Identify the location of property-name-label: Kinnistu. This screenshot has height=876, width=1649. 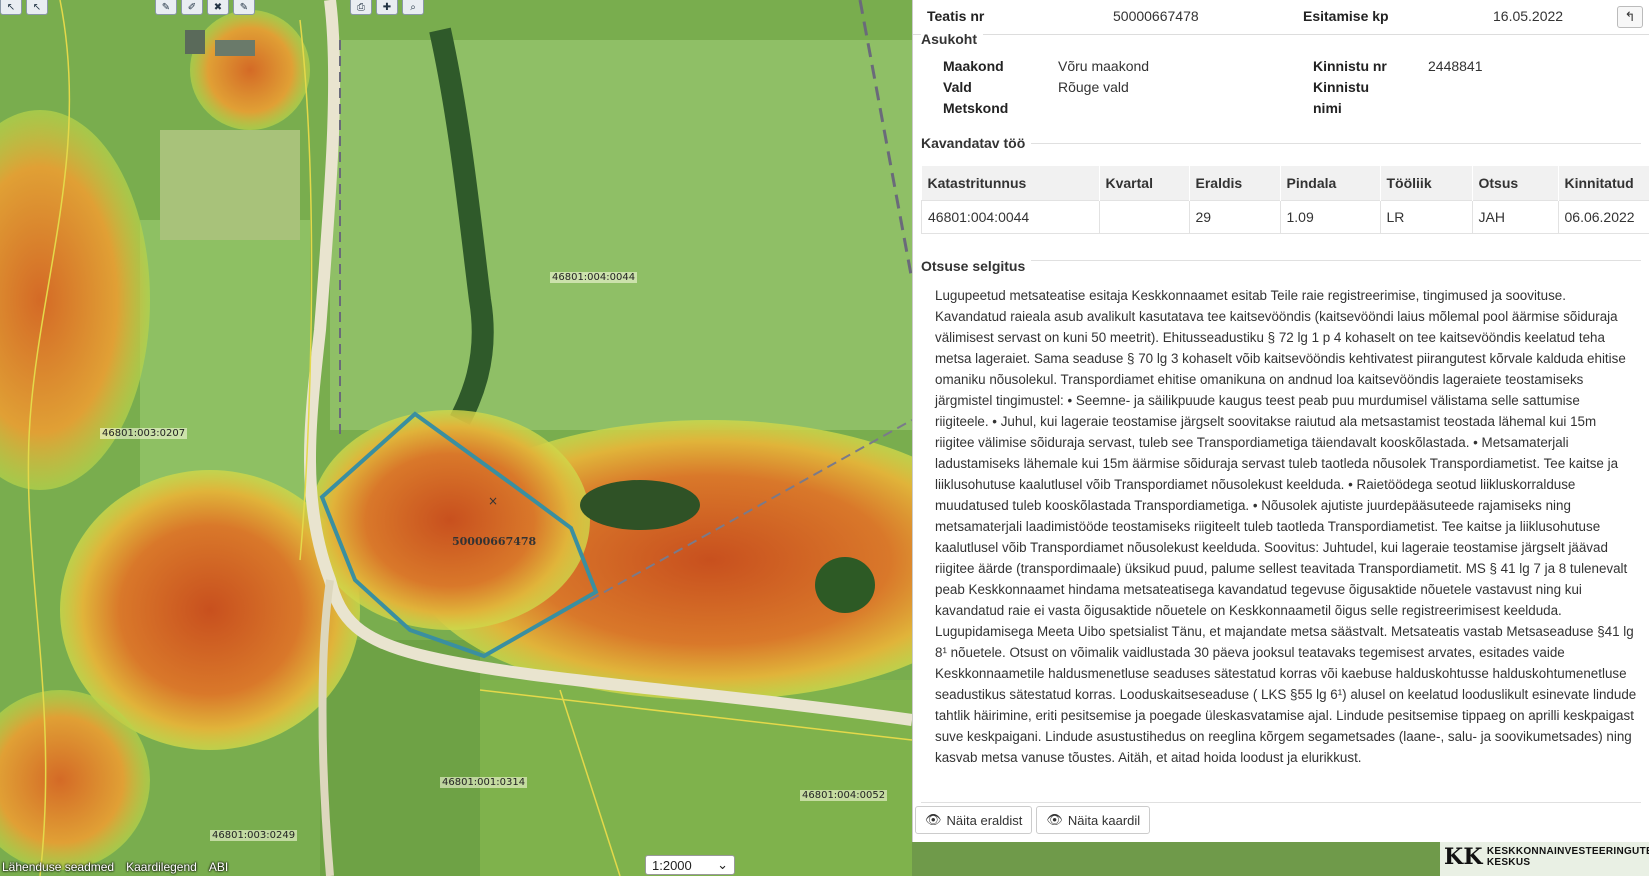
(1341, 87).